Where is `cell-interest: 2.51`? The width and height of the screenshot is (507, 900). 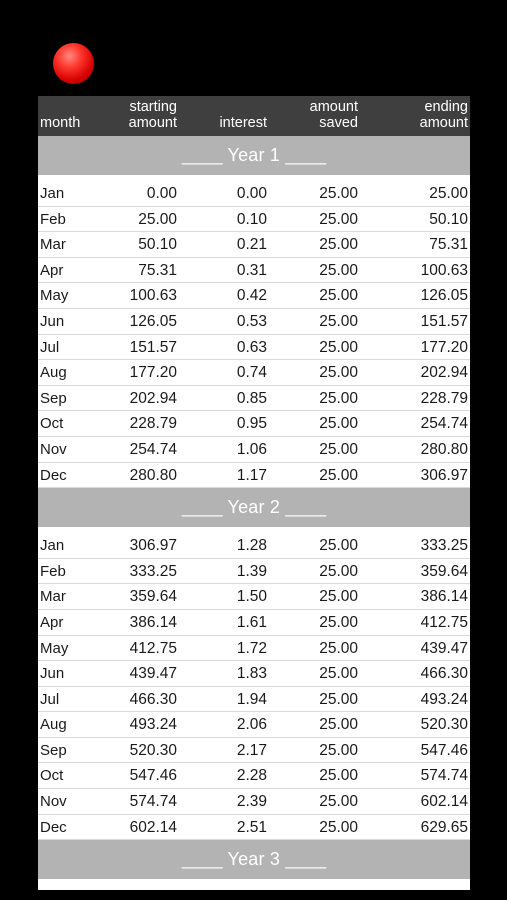 cell-interest: 2.51 is located at coordinates (251, 827).